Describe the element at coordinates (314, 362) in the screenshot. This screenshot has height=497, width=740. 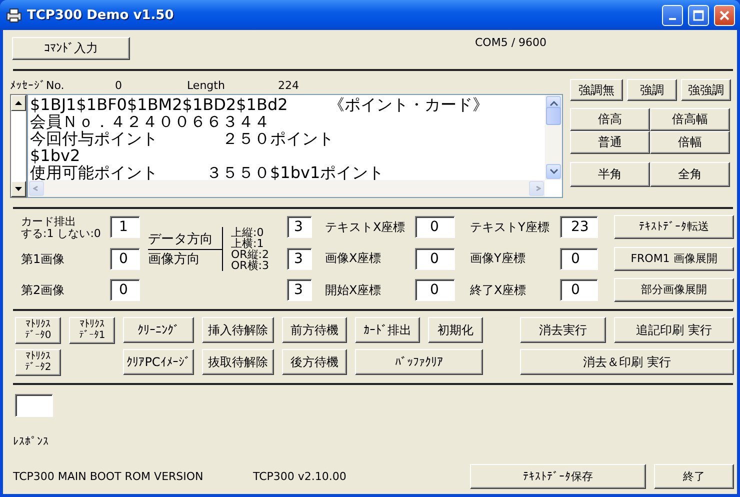
I see `command-button: 後方待機` at that location.